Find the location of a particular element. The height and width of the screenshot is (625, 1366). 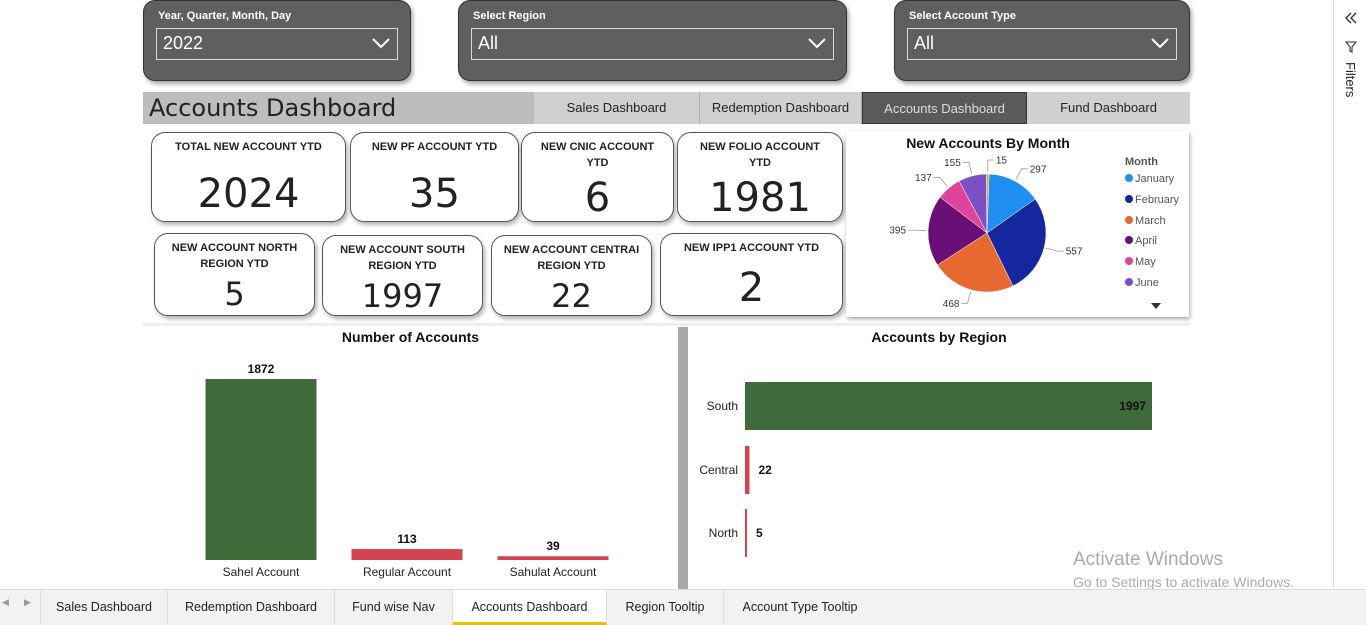

bar-sahel-account is located at coordinates (261, 469).